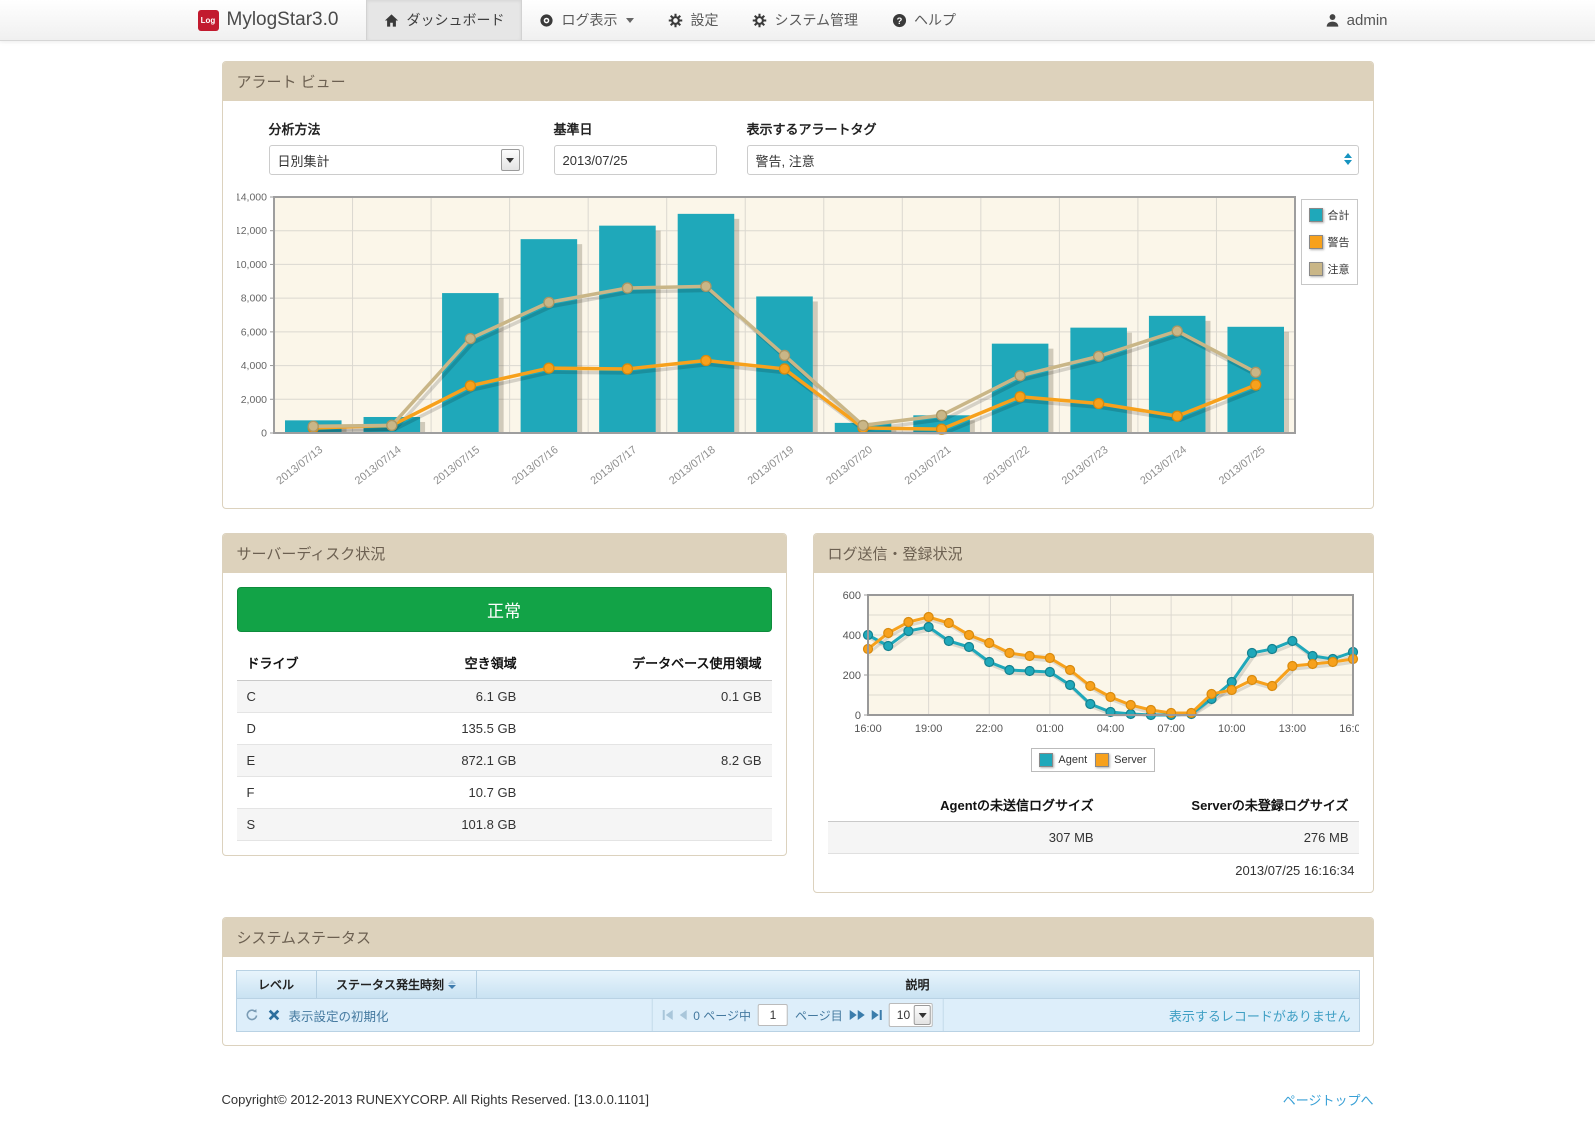  Describe the element at coordinates (667, 1015) in the screenshot. I see `first-page-button` at that location.